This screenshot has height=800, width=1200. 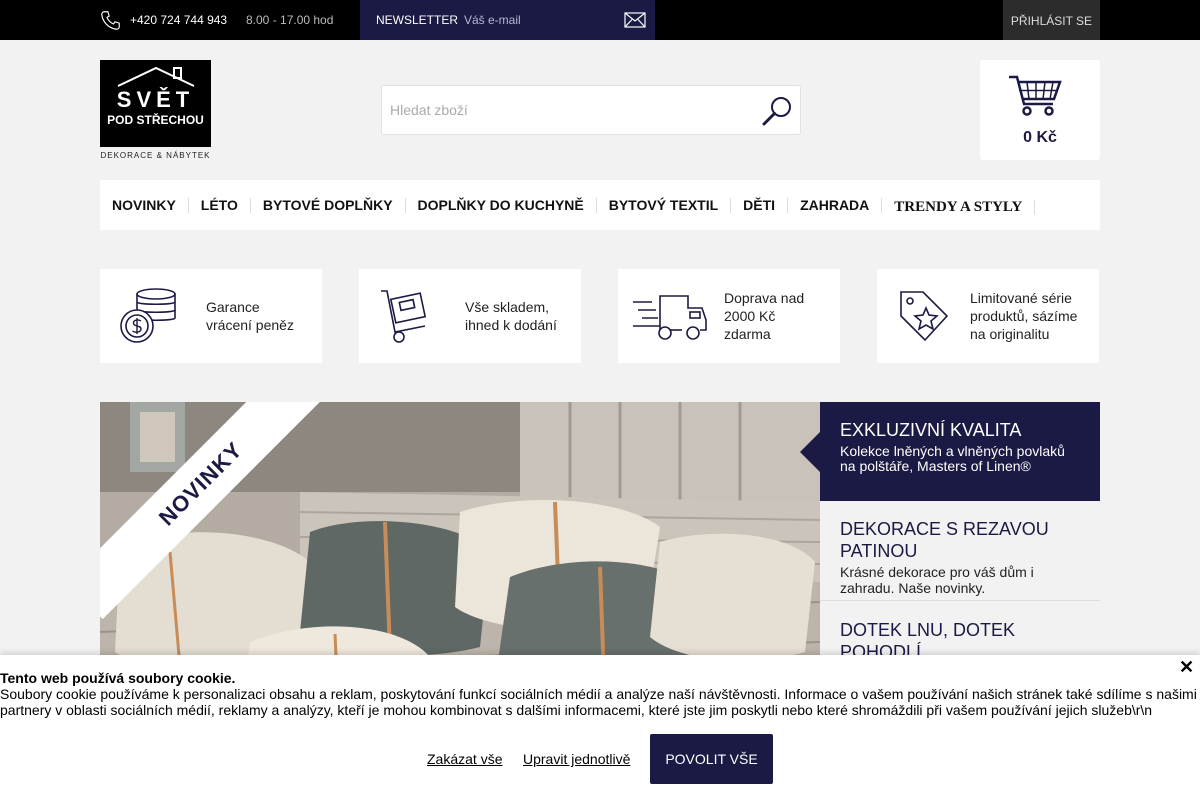 What do you see at coordinates (944, 540) in the screenshot?
I see `side-panel-title: DEKORACE S REZAVOU PATINOU` at bounding box center [944, 540].